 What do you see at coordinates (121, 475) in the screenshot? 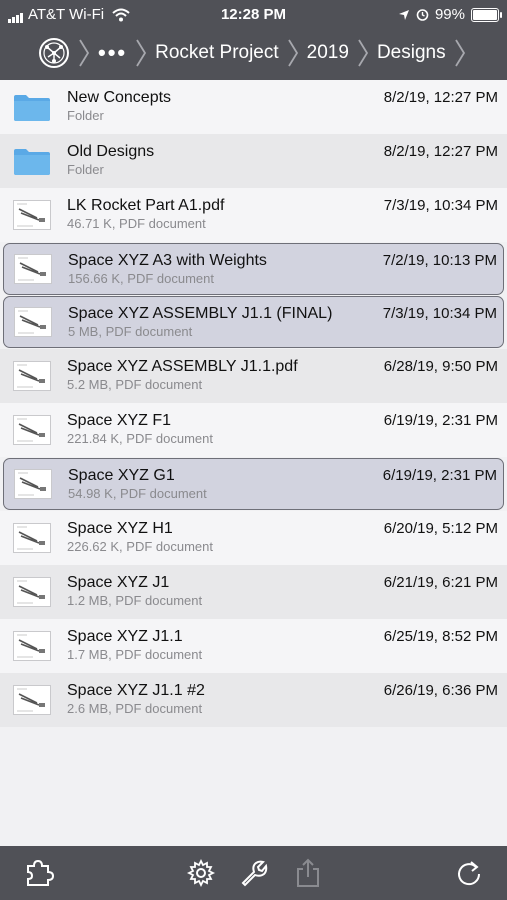
I see `file-name: Space XYZ G1` at bounding box center [121, 475].